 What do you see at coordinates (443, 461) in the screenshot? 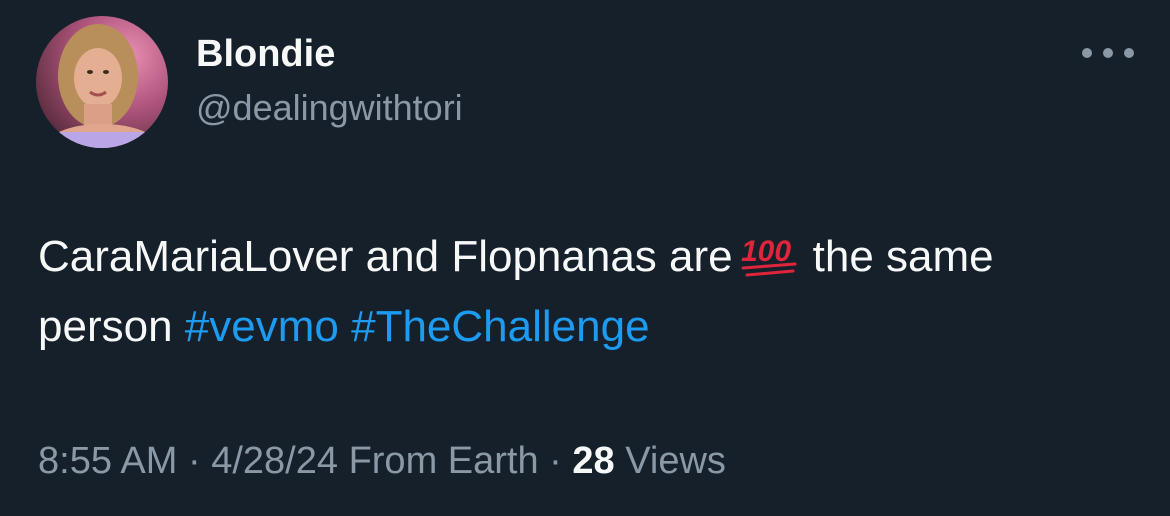
I see `tweet-source: From Earth` at bounding box center [443, 461].